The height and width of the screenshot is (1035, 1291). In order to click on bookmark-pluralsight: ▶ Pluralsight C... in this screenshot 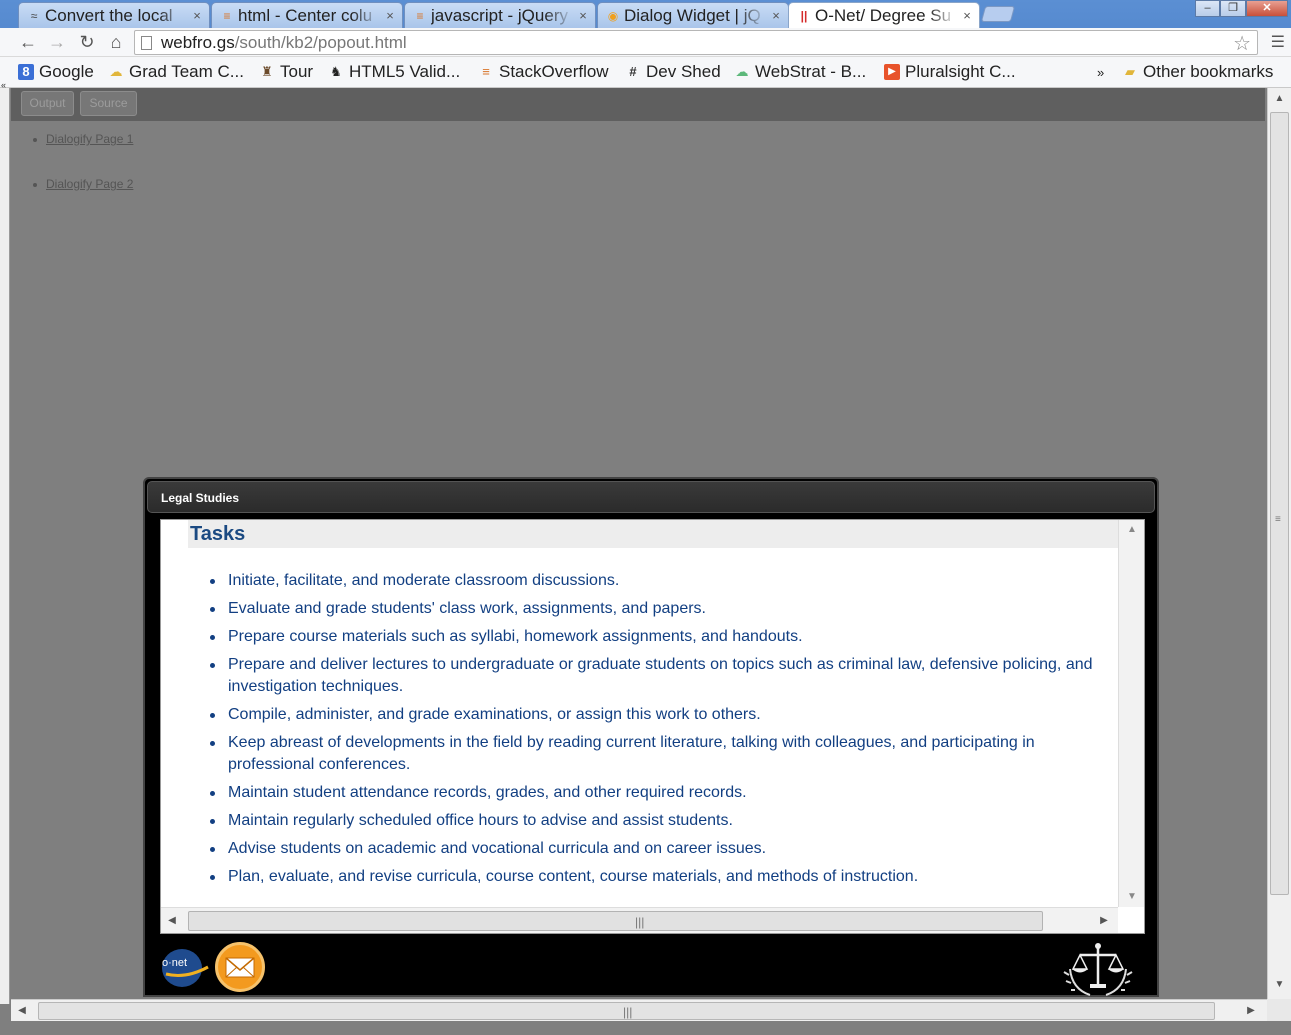, I will do `click(950, 72)`.